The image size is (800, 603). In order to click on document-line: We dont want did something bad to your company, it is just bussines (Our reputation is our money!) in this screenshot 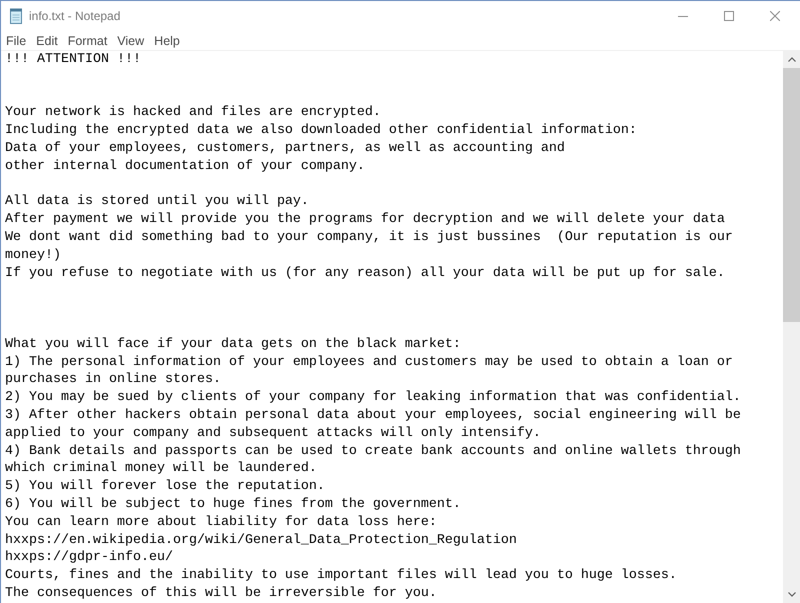, I will do `click(369, 246)`.